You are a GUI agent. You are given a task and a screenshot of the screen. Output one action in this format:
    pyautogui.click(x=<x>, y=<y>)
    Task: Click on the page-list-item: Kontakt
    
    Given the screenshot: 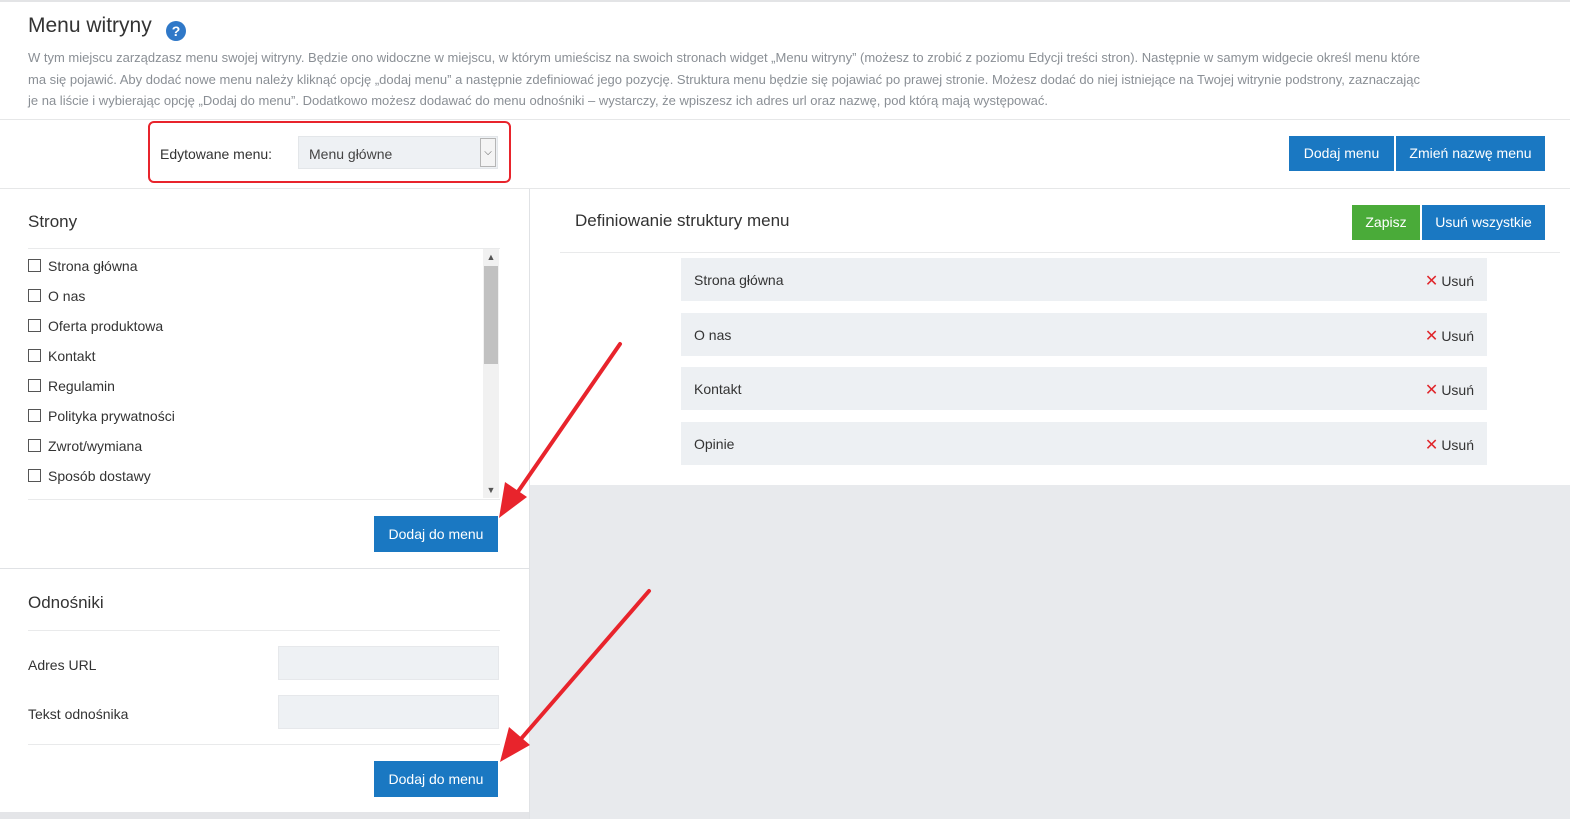 What is the action you would take?
    pyautogui.click(x=253, y=356)
    